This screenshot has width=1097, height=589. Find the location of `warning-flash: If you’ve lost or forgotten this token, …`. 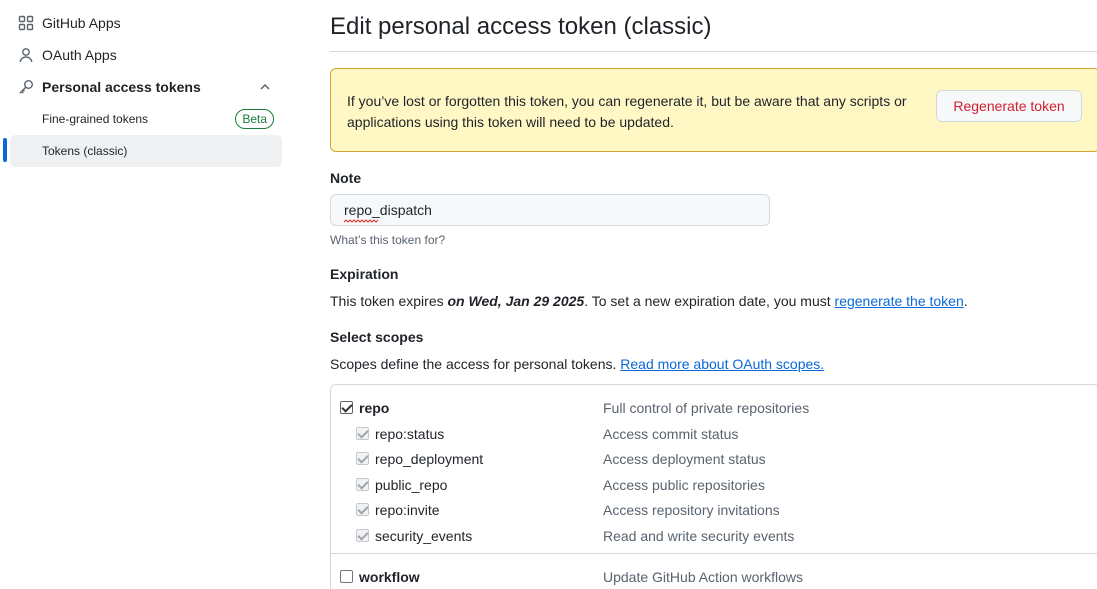

warning-flash: If you’ve lost or forgotten this token, … is located at coordinates (713, 110).